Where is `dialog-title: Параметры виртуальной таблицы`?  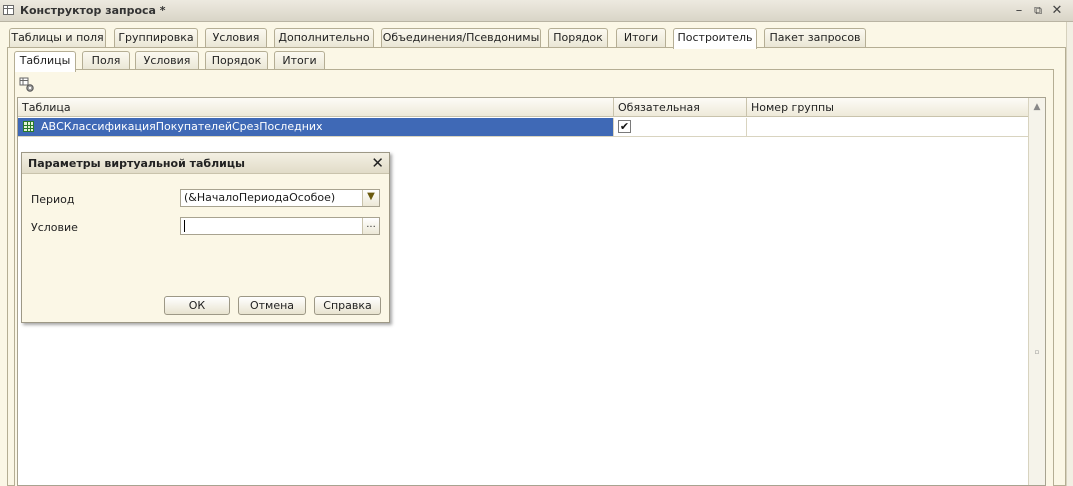
dialog-title: Параметры виртуальной таблицы is located at coordinates (136, 163).